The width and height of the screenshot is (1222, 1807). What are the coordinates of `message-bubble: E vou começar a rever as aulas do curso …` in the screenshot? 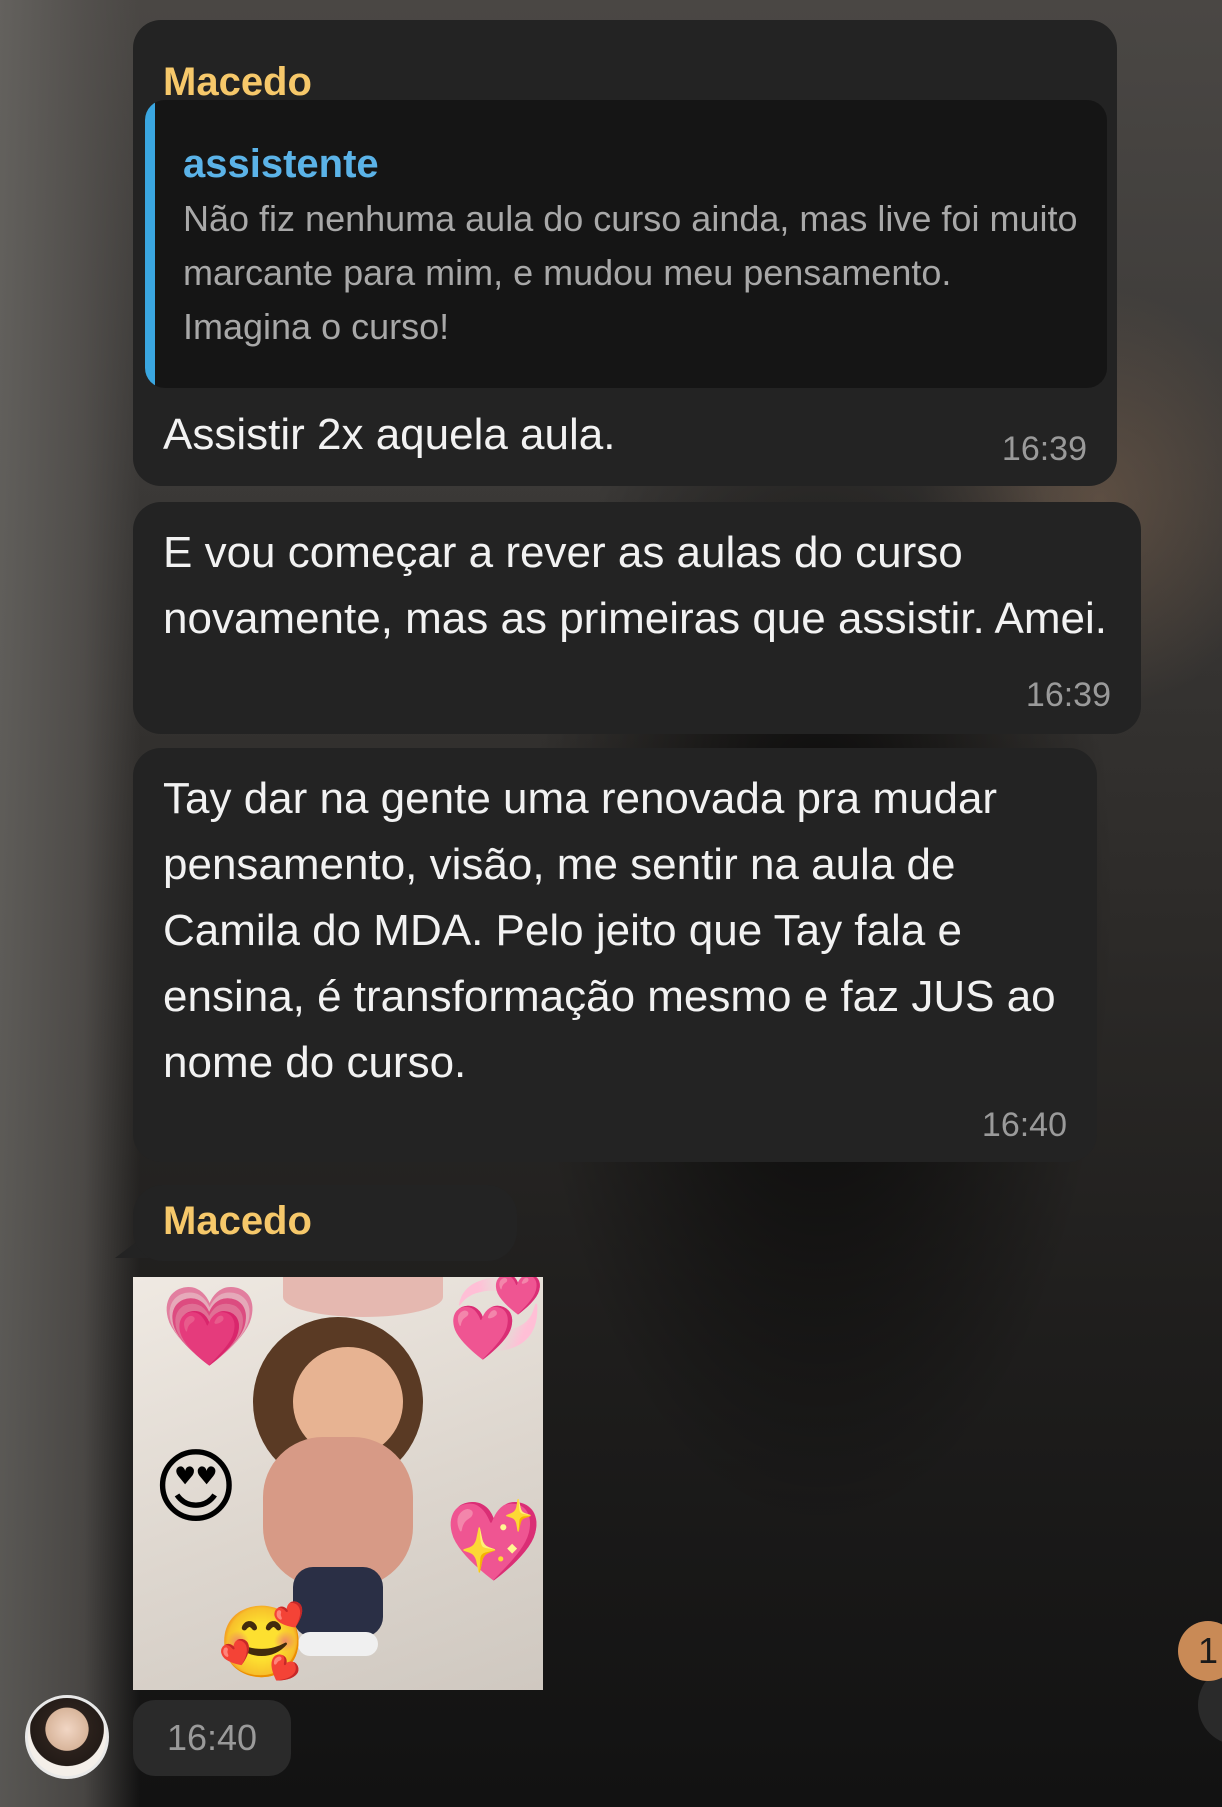 It's located at (637, 618).